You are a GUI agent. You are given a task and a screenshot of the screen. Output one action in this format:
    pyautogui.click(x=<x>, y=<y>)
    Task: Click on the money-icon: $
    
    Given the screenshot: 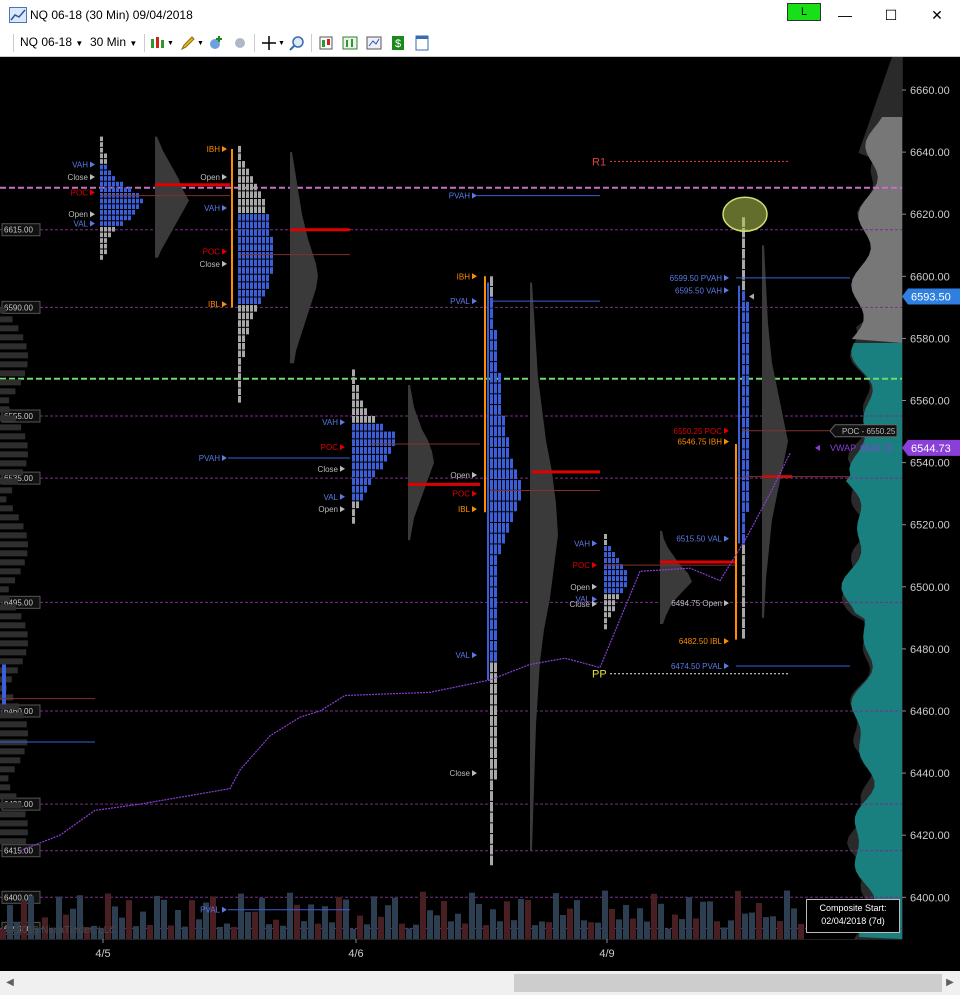 What is the action you would take?
    pyautogui.click(x=398, y=43)
    